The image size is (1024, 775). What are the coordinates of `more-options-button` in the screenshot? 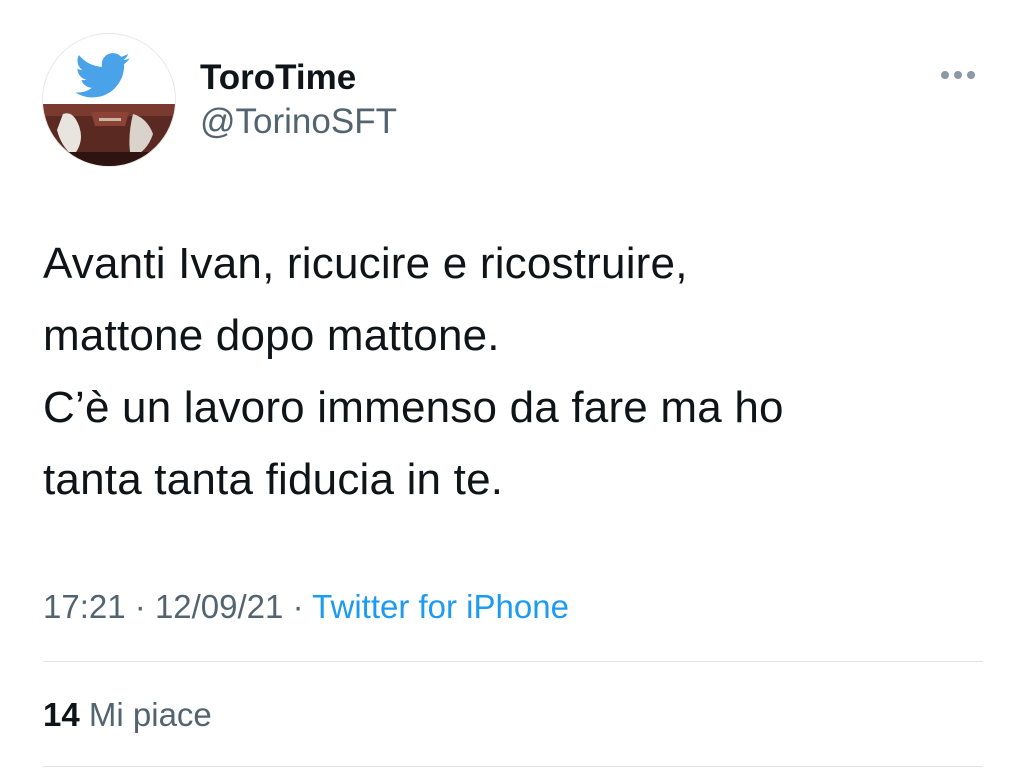 It's located at (958, 75).